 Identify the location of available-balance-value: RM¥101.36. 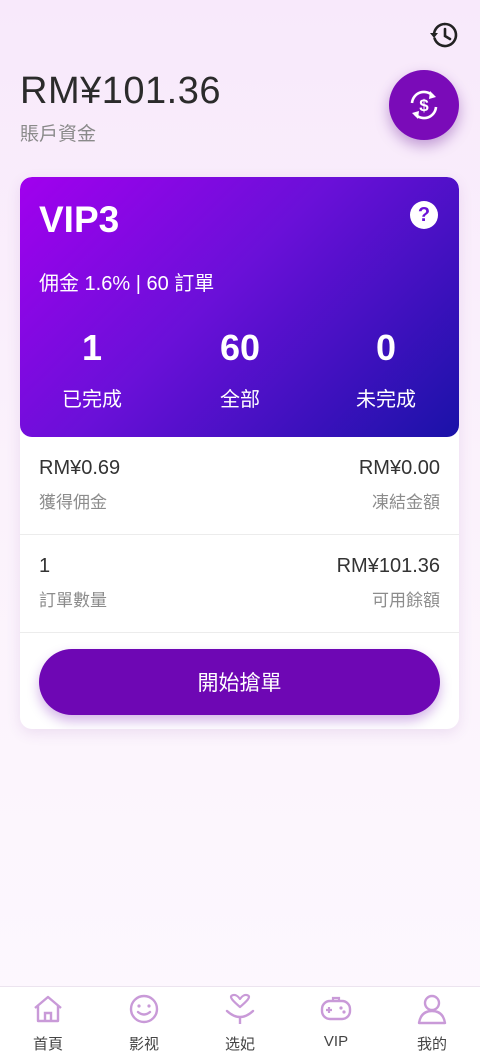
(388, 566).